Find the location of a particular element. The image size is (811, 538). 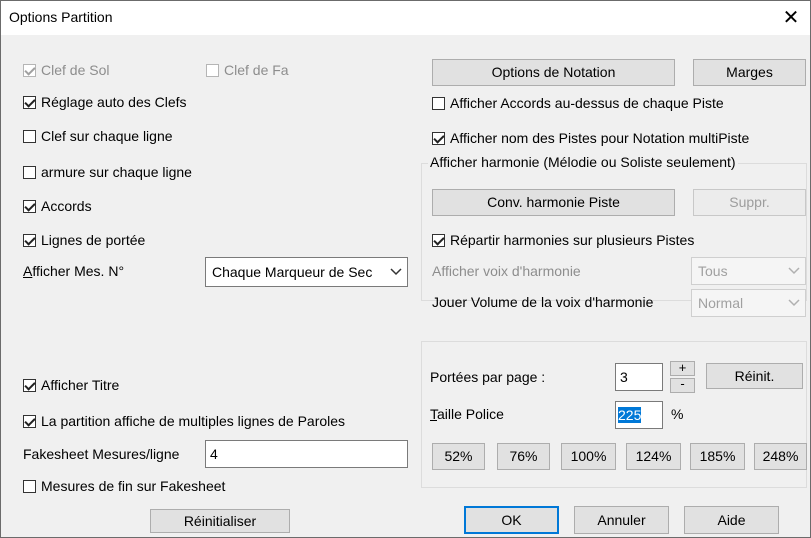

harmony-voice-value: Tous is located at coordinates (713, 271).